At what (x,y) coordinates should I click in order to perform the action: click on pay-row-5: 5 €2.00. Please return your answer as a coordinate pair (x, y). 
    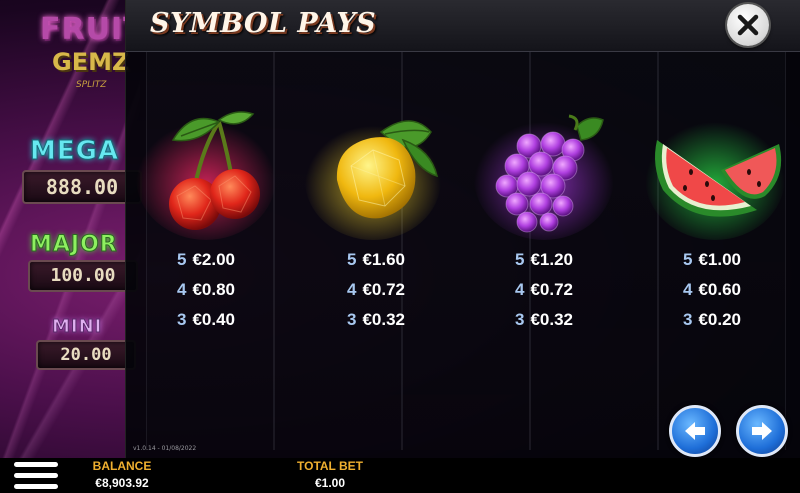
    Looking at the image, I should click on (206, 260).